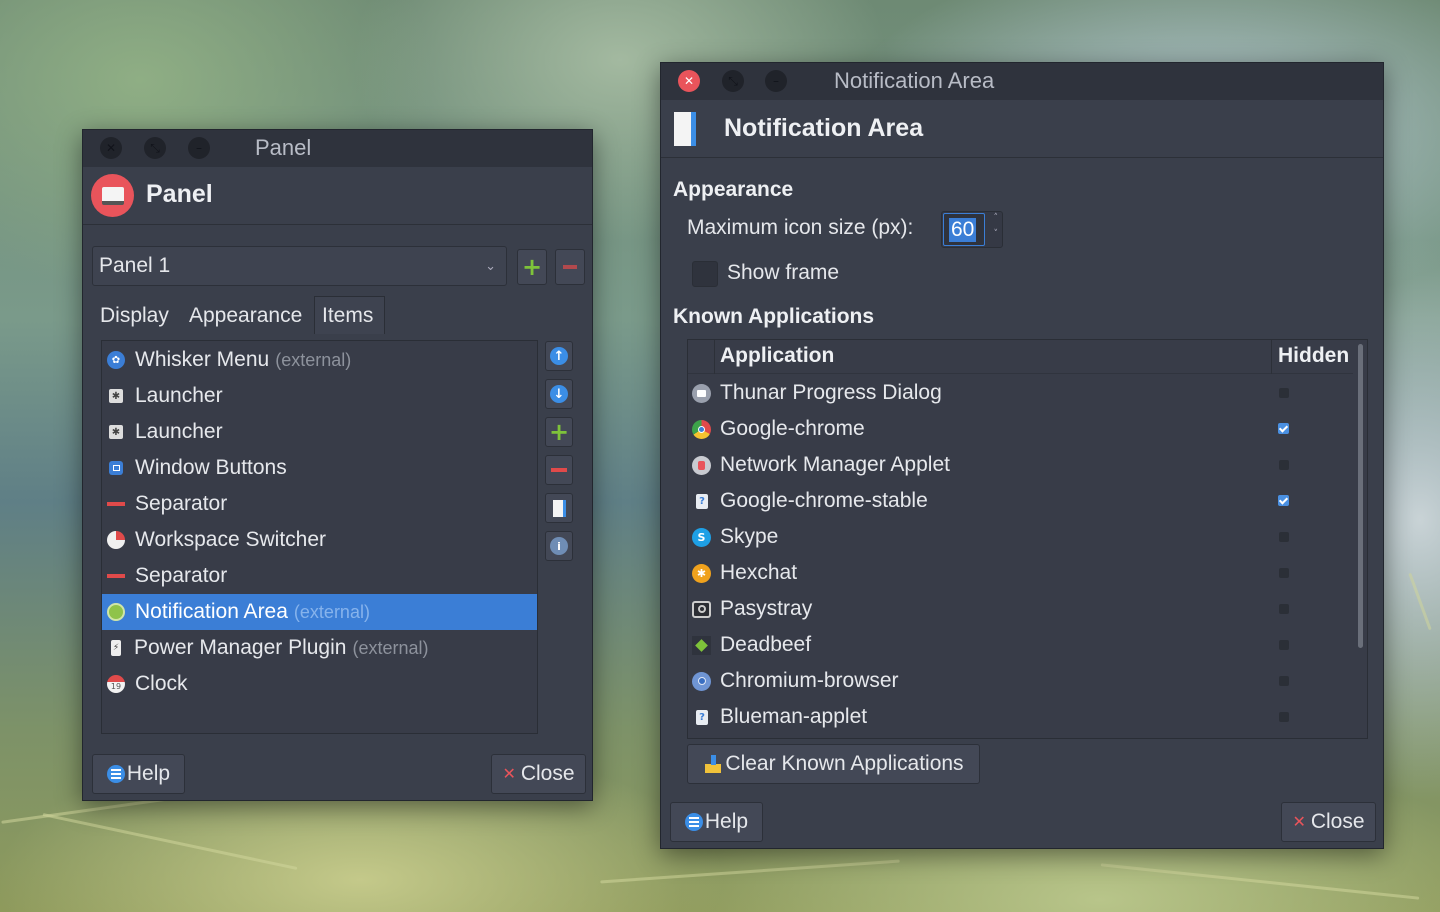  I want to click on app-name: Network Manager Applet, so click(835, 464).